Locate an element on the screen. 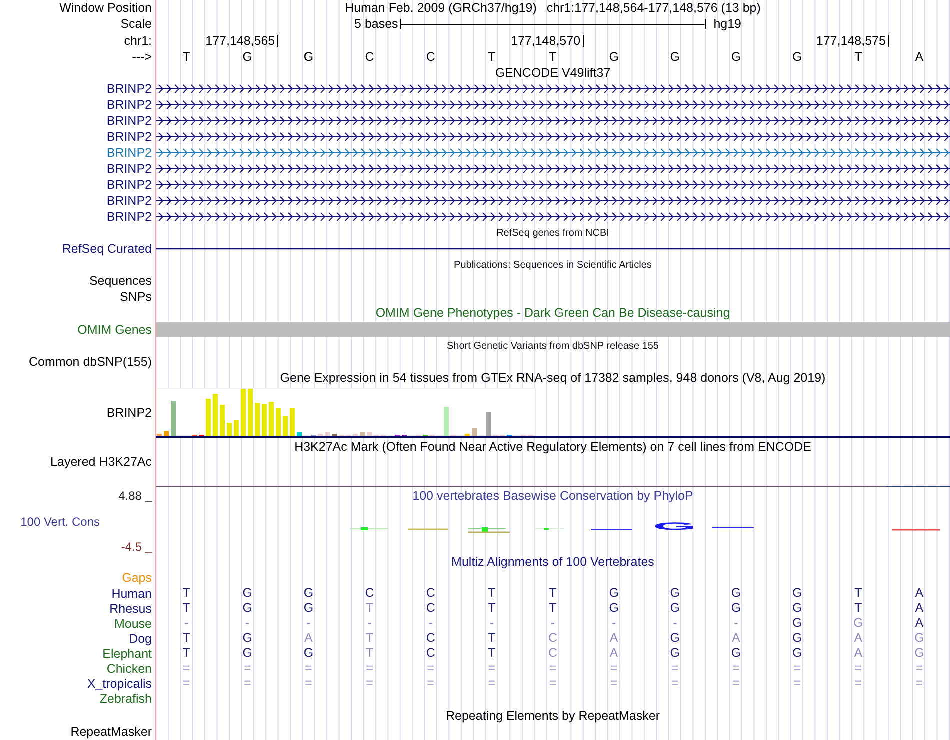 This screenshot has height=740, width=950. track-label: OMIM Genes is located at coordinates (115, 329).